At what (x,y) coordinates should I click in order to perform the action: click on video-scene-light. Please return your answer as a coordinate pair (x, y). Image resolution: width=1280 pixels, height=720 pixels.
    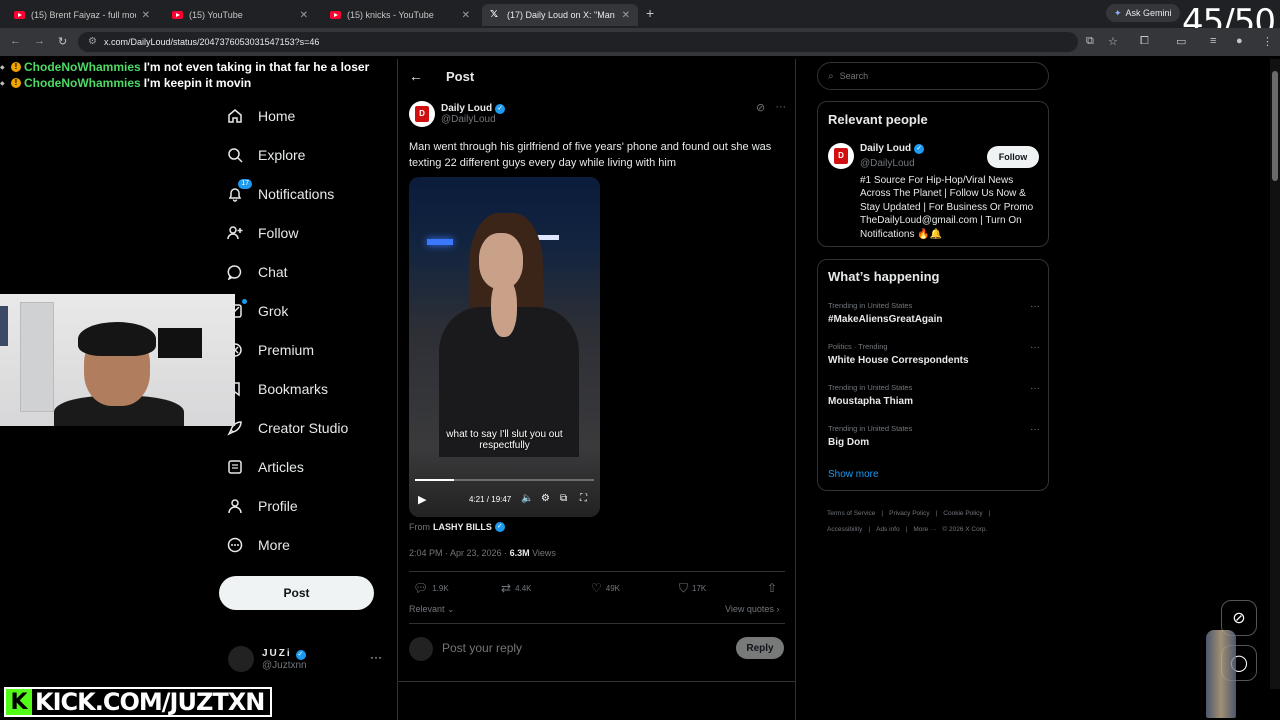
    Looking at the image, I should click on (440, 242).